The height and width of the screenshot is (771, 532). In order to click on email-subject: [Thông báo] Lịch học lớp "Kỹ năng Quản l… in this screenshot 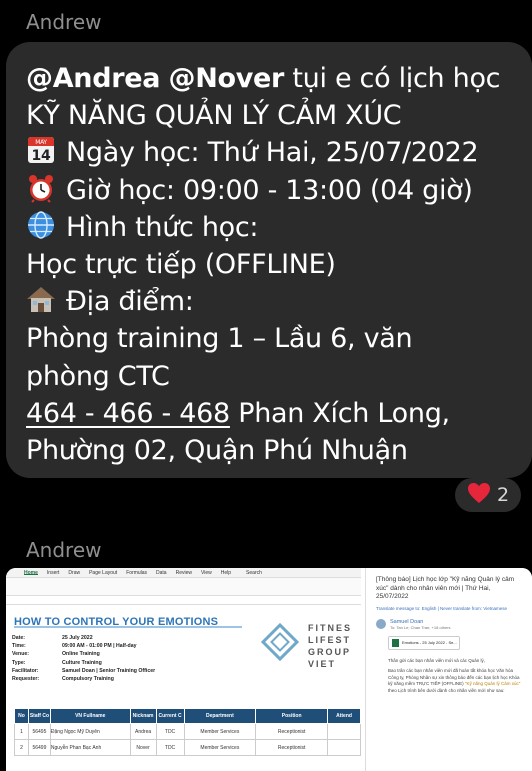, I will do `click(445, 588)`.